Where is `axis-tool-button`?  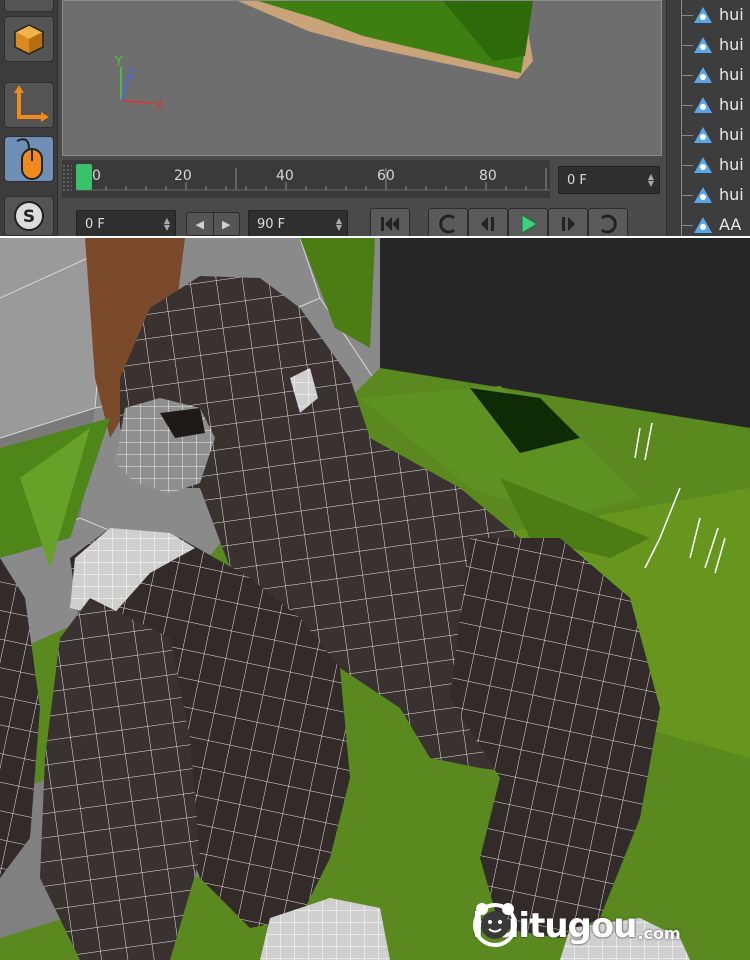
axis-tool-button is located at coordinates (29, 105).